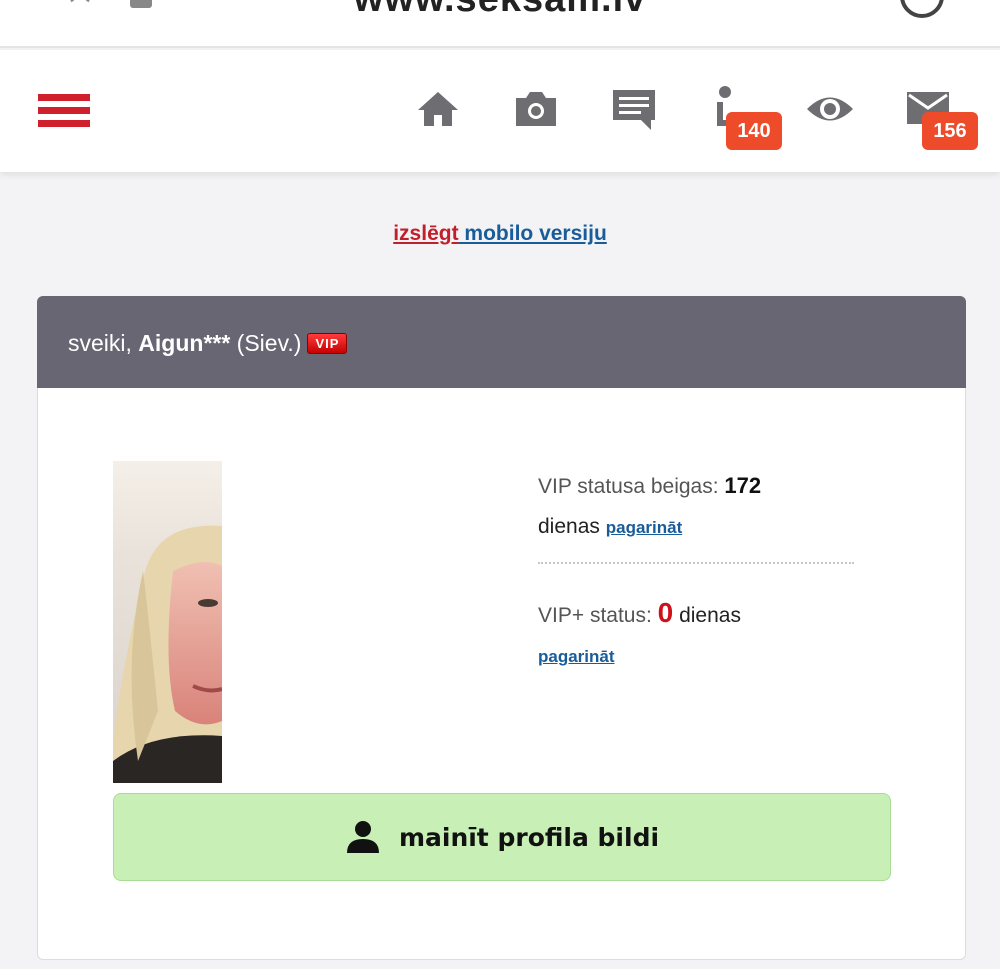 The image size is (1000, 969). What do you see at coordinates (438, 109) in the screenshot?
I see `home-icon` at bounding box center [438, 109].